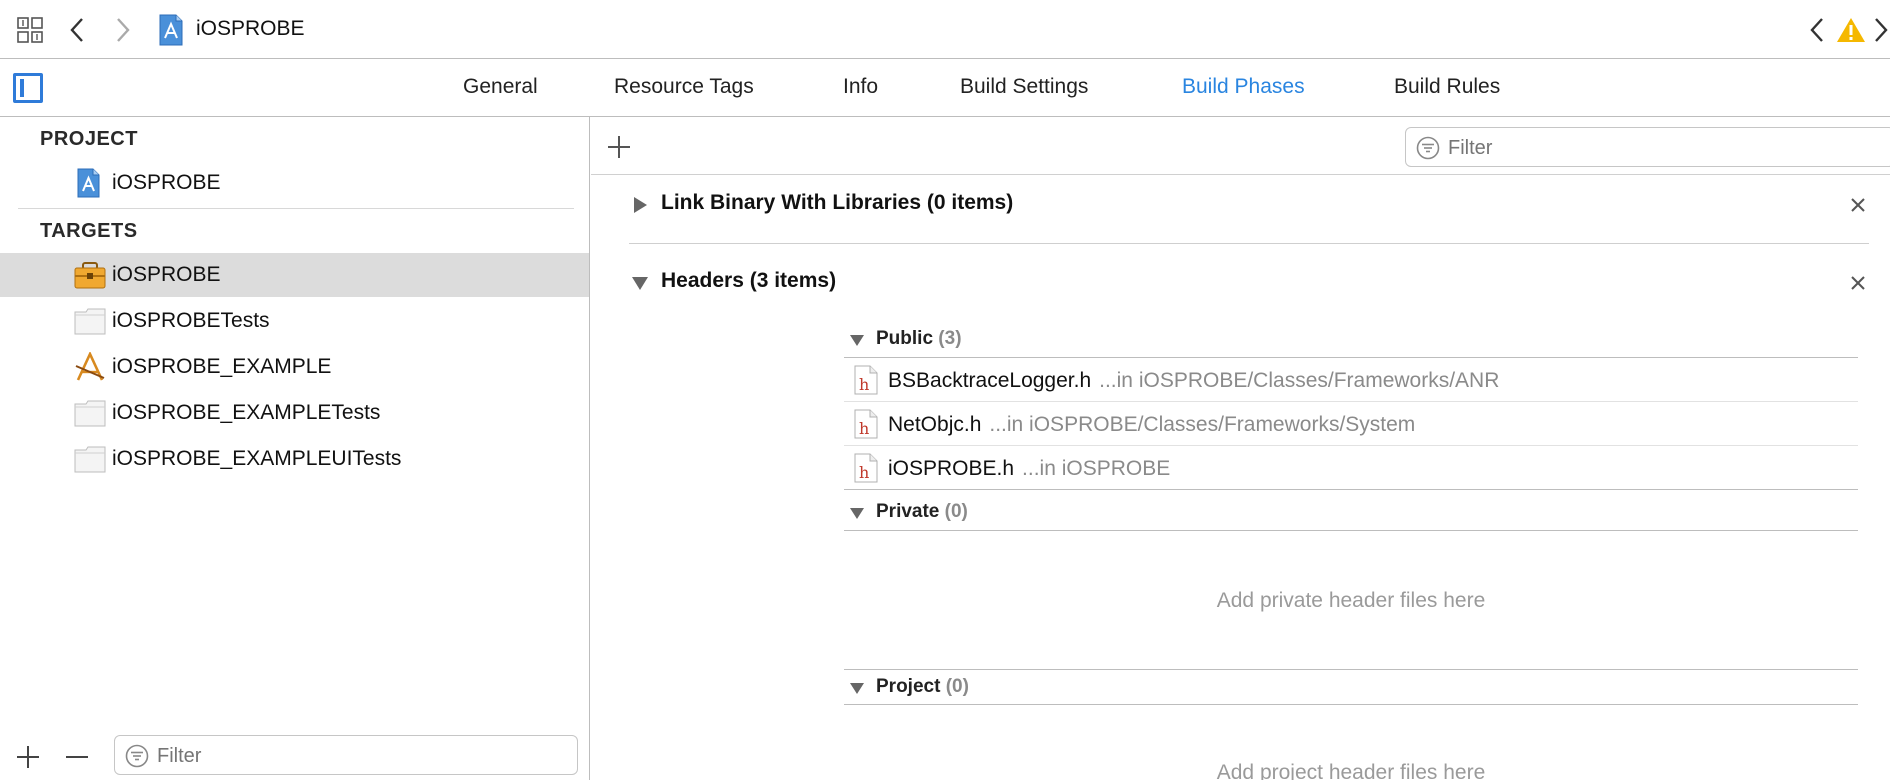 The width and height of the screenshot is (1890, 780). I want to click on file-name: iOSPROBE.h, so click(951, 468).